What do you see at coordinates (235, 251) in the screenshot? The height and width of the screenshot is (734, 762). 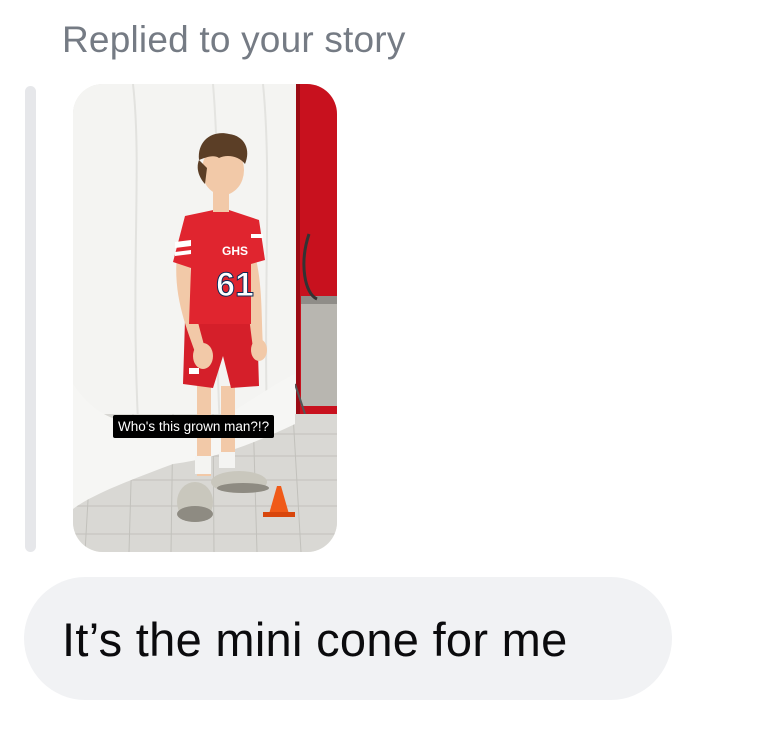 I see `jersey-text: GHS` at bounding box center [235, 251].